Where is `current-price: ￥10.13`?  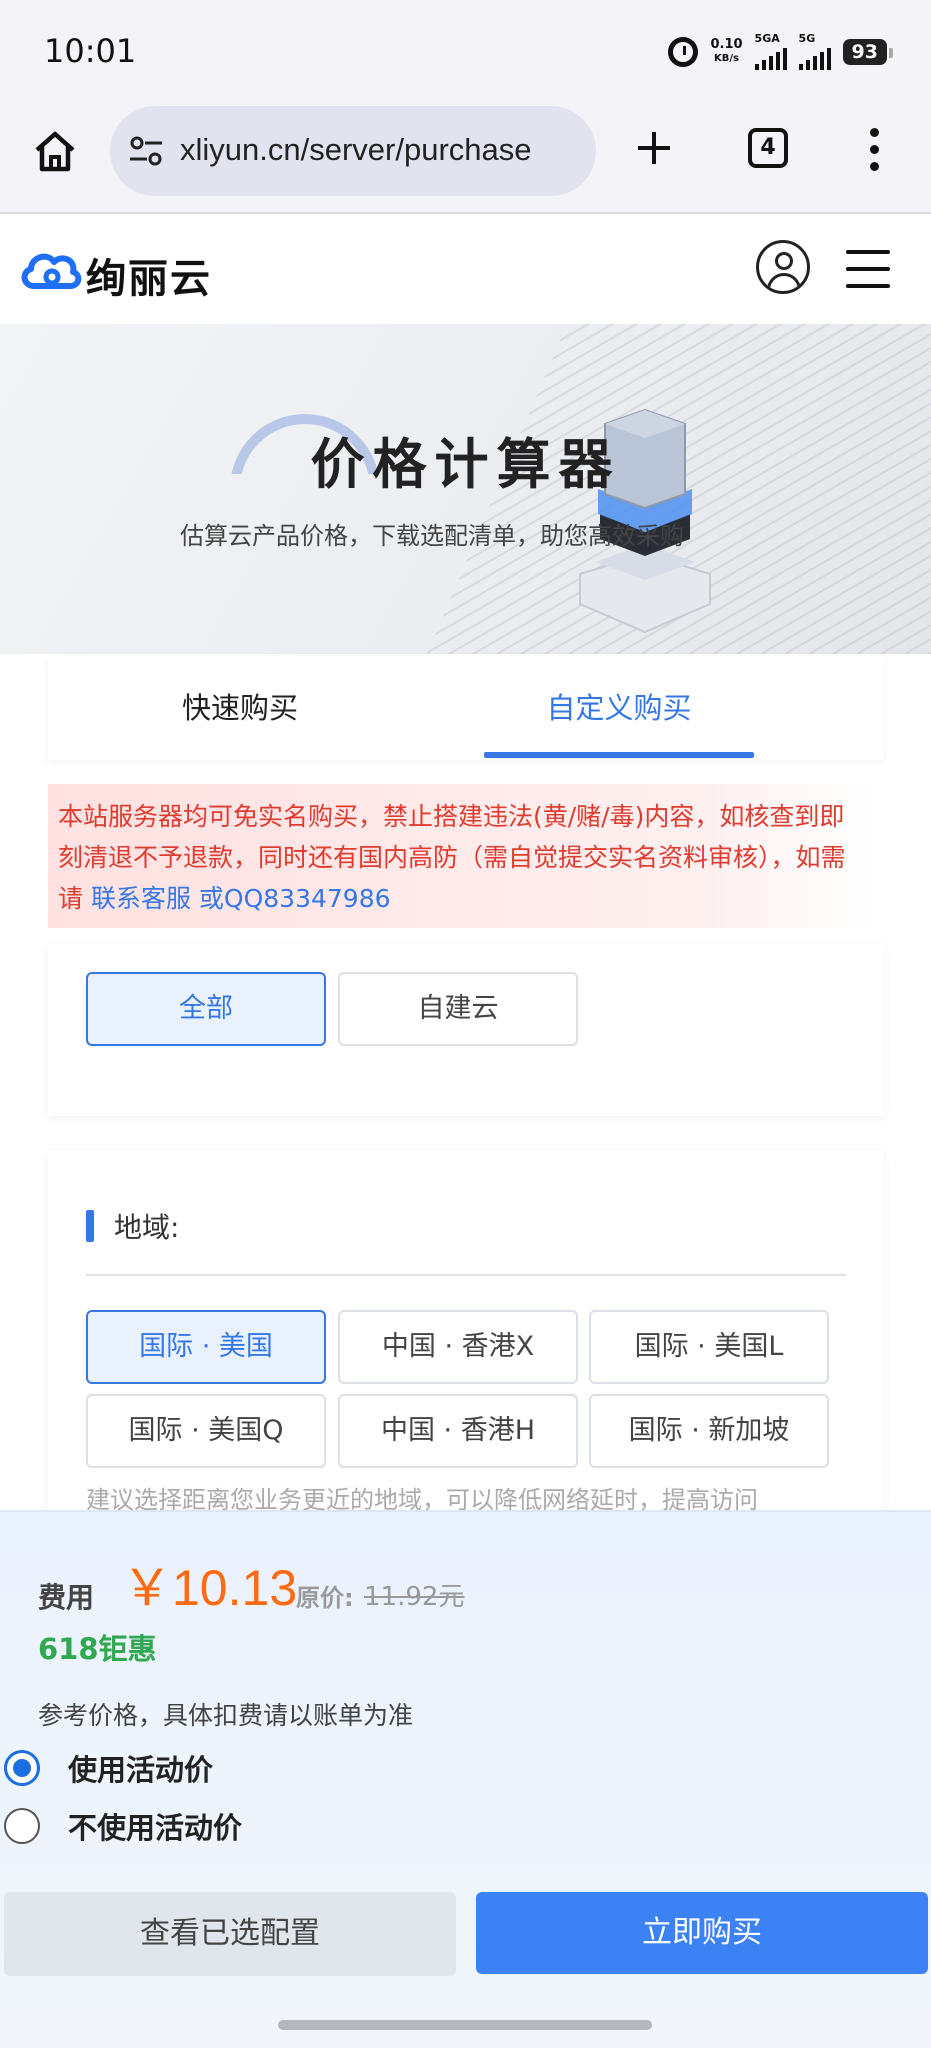 current-price: ￥10.13 is located at coordinates (210, 1588).